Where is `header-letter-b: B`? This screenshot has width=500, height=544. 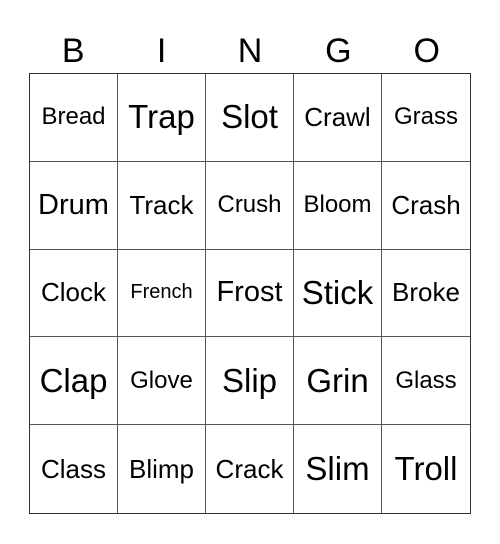 header-letter-b: B is located at coordinates (73, 51).